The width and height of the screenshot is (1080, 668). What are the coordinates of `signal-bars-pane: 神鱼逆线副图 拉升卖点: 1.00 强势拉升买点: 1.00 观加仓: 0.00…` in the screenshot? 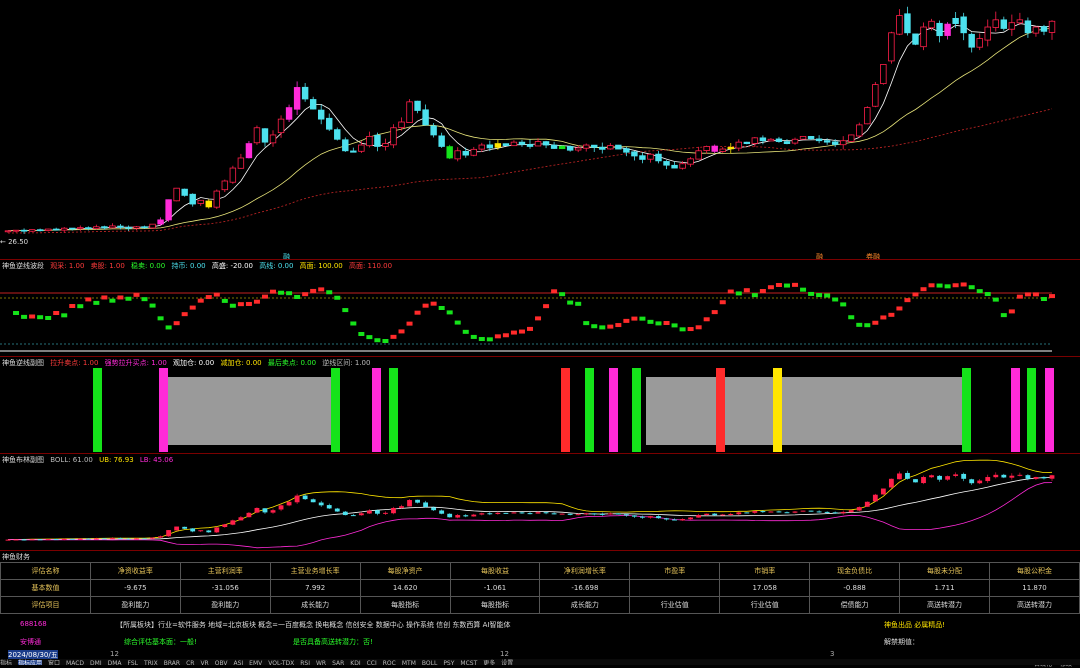 It's located at (540, 405).